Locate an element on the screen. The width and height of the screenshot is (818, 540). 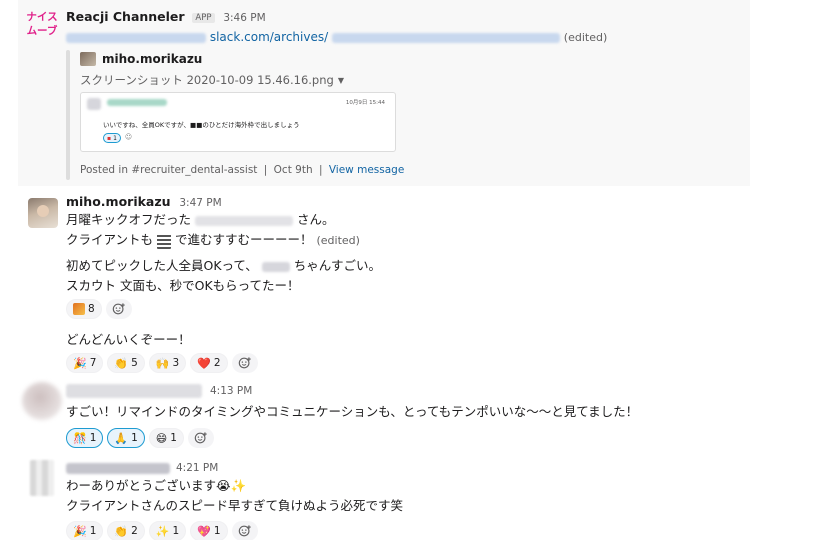
reaction-count: 8 is located at coordinates (91, 309).